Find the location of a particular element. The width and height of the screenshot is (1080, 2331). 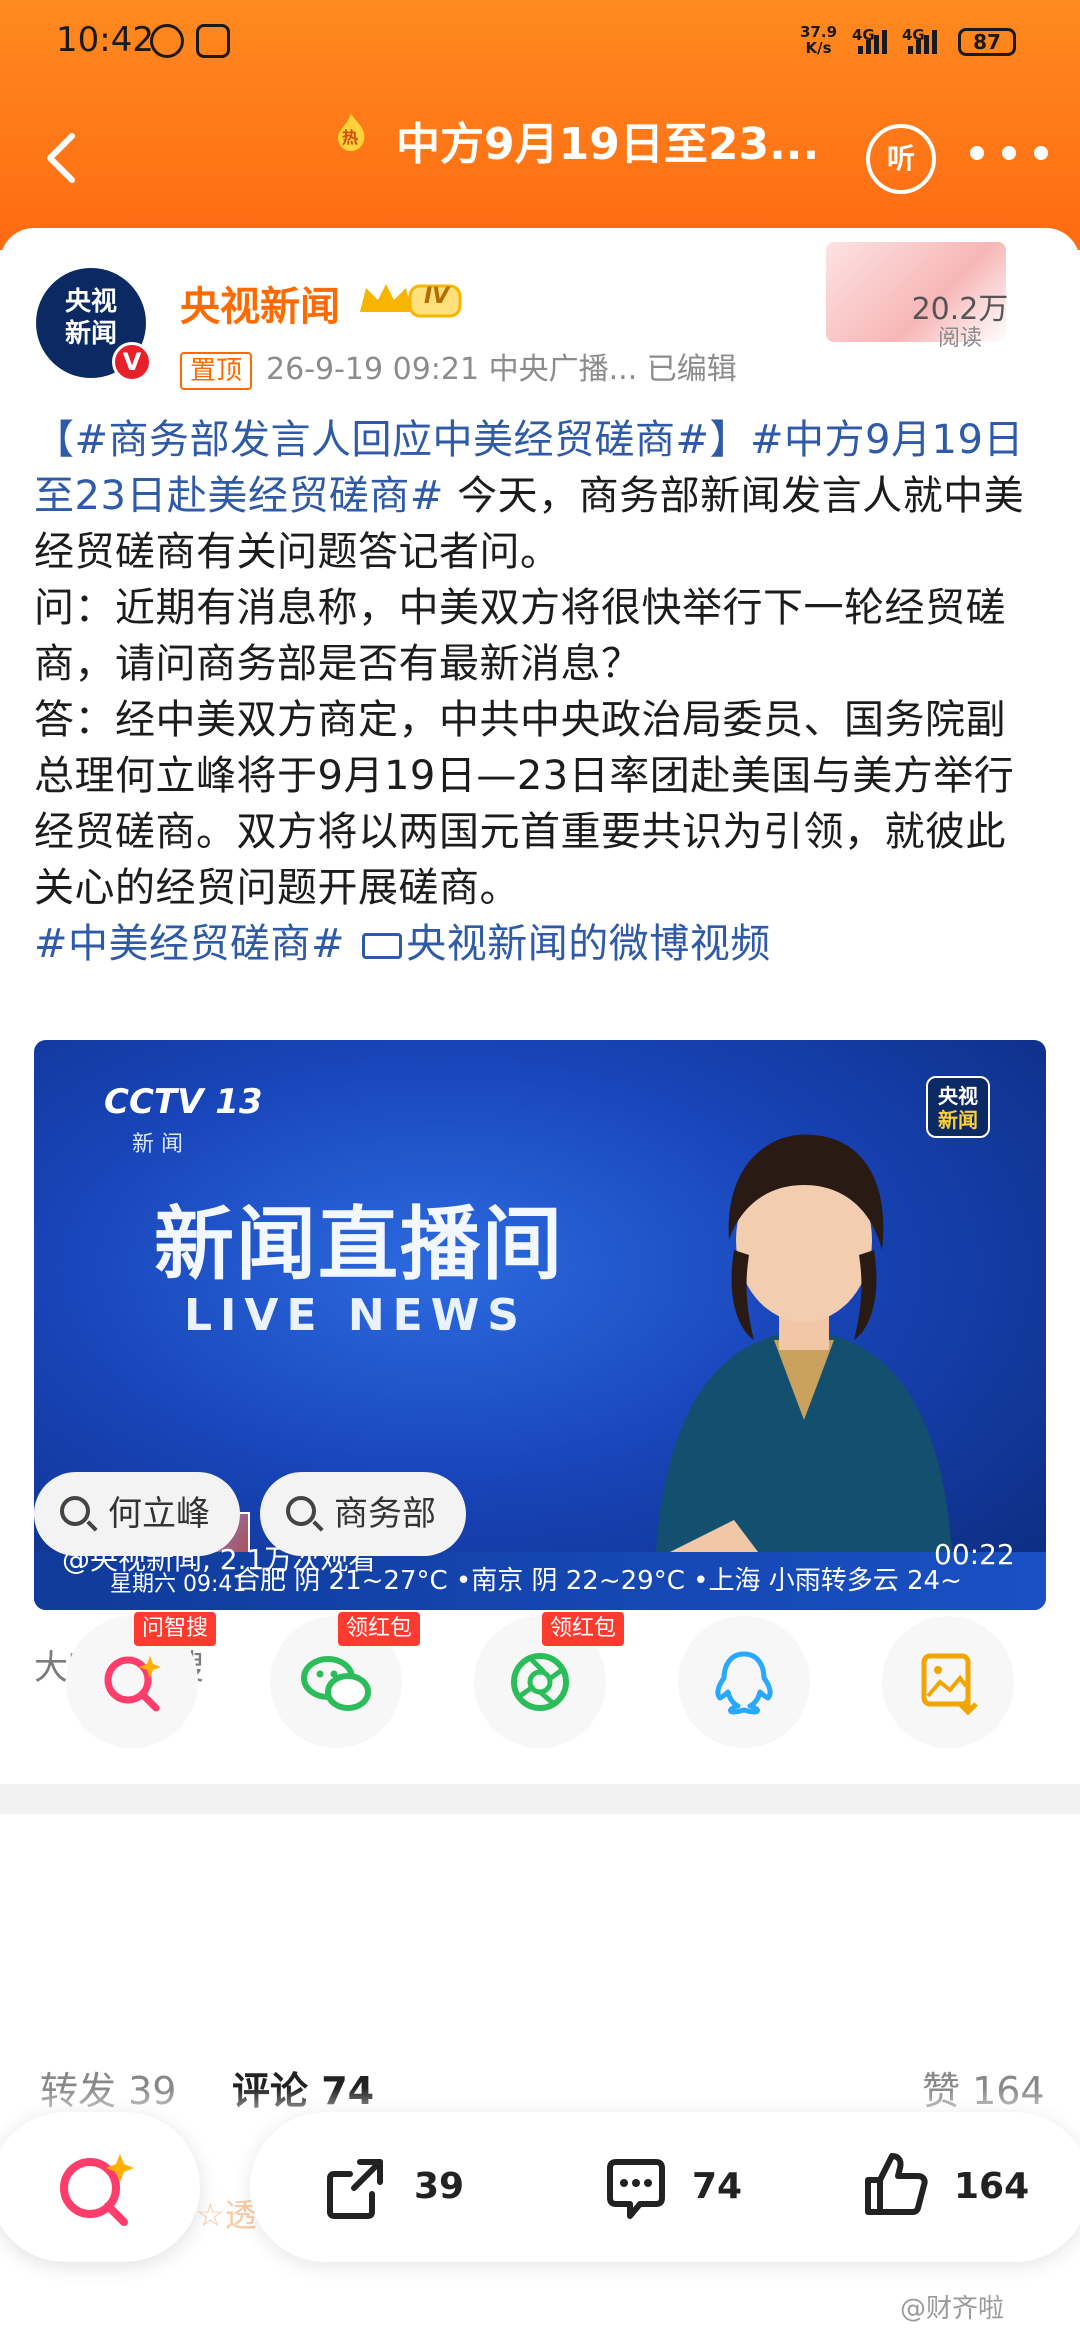

video-duration: 00:22 is located at coordinates (974, 1554).